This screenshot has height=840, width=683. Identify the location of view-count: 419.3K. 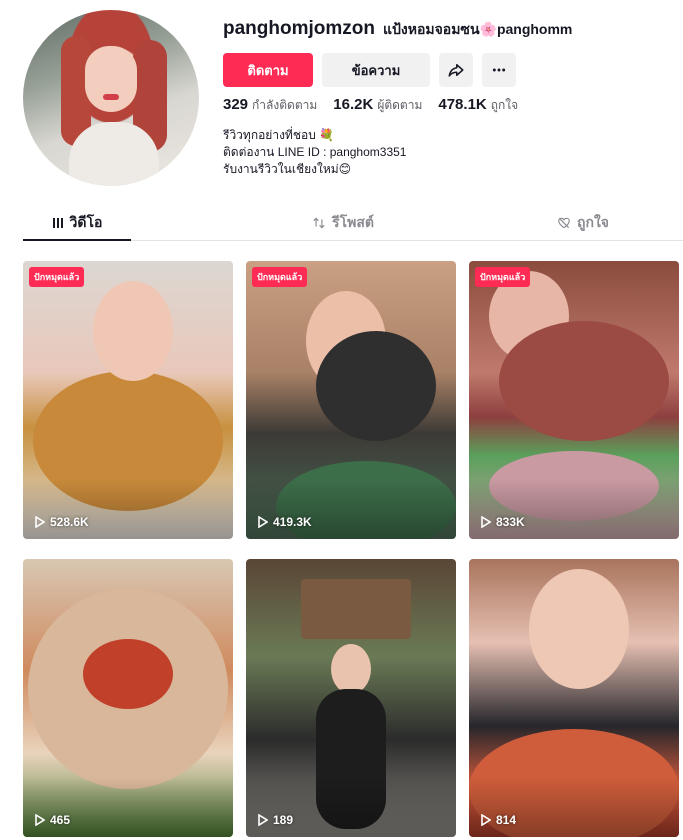
(285, 522).